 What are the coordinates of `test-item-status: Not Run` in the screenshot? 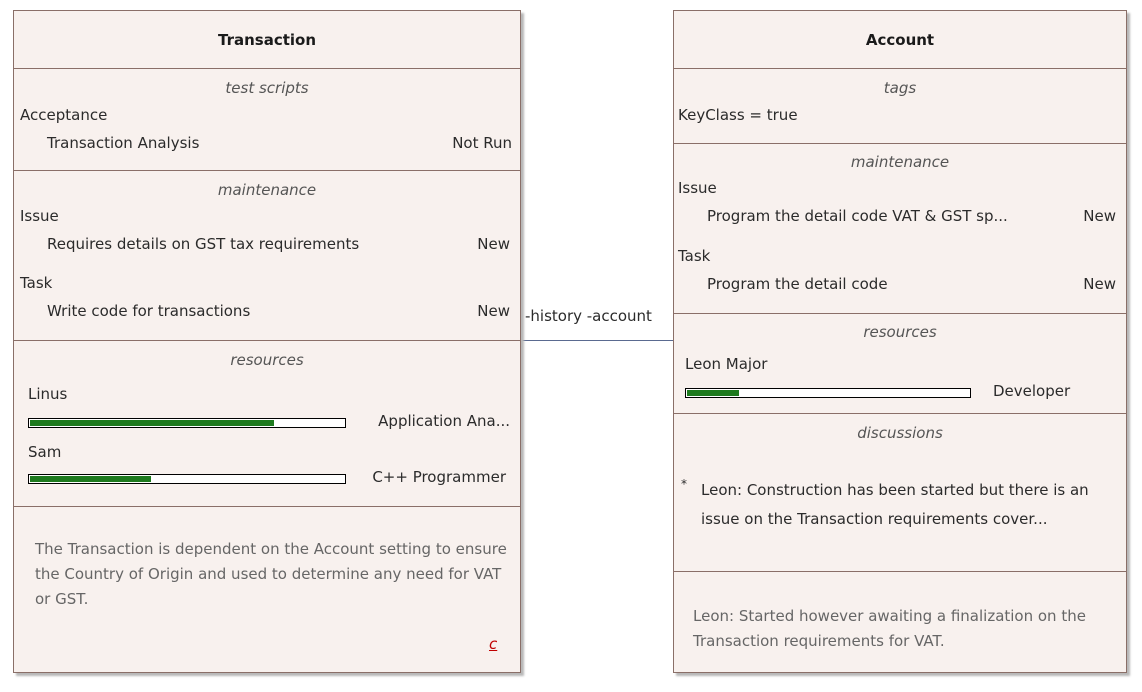 It's located at (482, 143).